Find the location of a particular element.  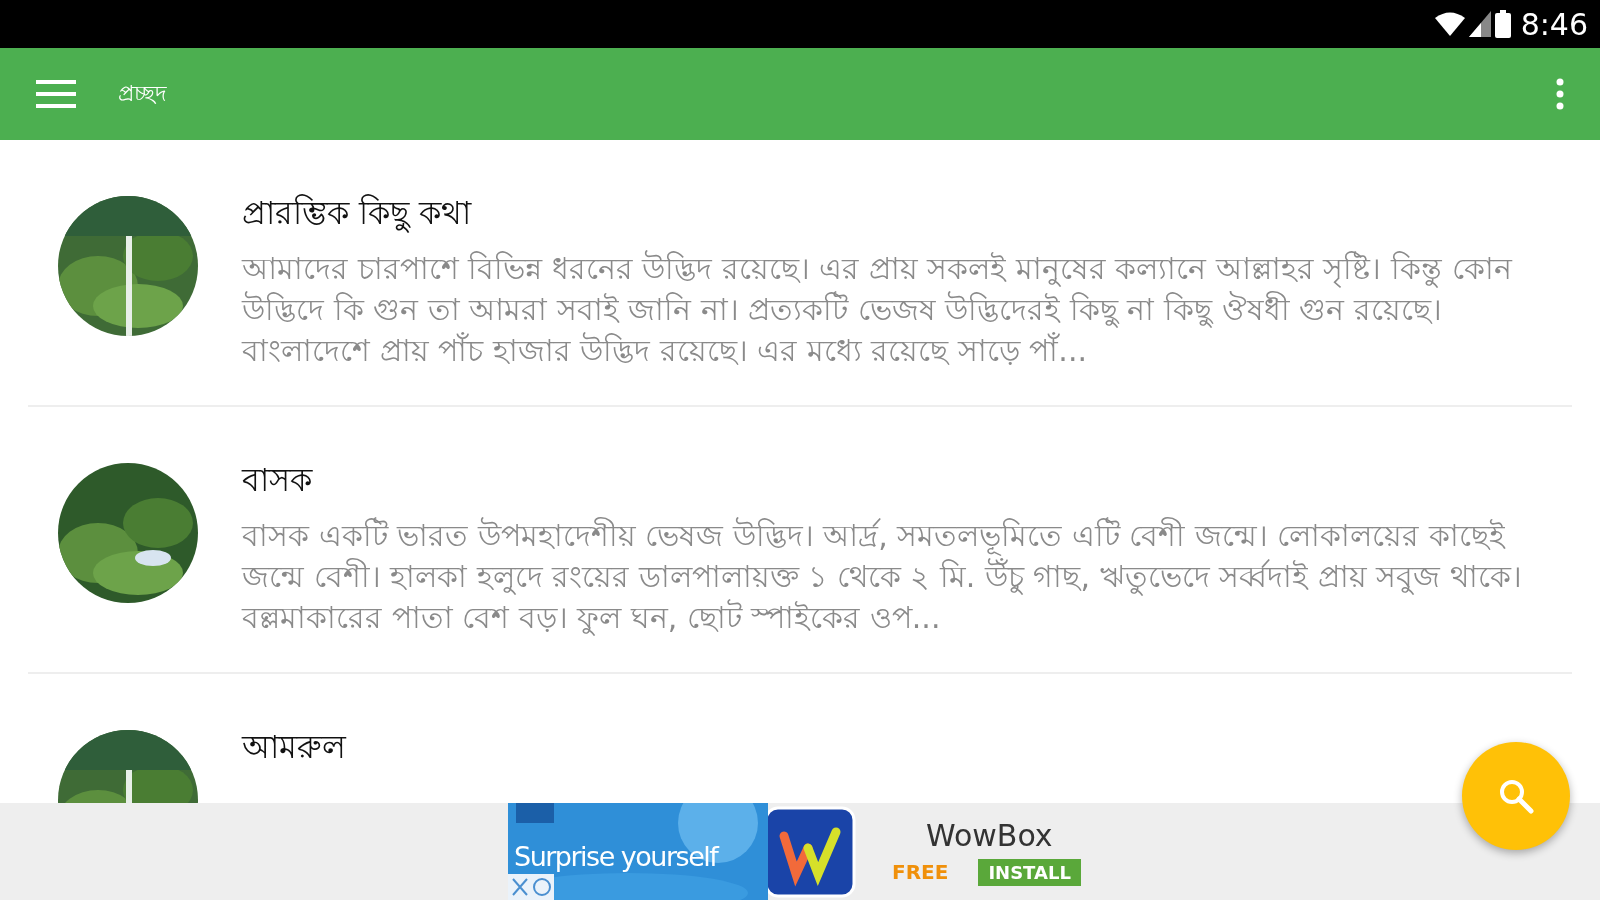

search-button is located at coordinates (1516, 796).